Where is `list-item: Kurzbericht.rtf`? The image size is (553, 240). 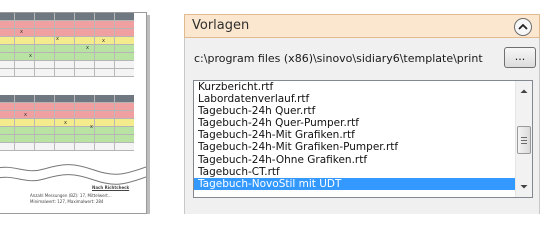 list-item: Kurzbericht.rtf is located at coordinates (355, 87).